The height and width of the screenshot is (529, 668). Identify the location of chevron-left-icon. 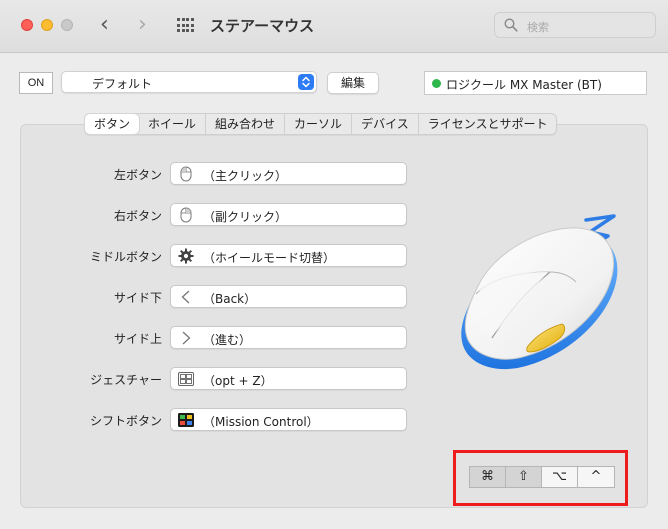
(186, 297).